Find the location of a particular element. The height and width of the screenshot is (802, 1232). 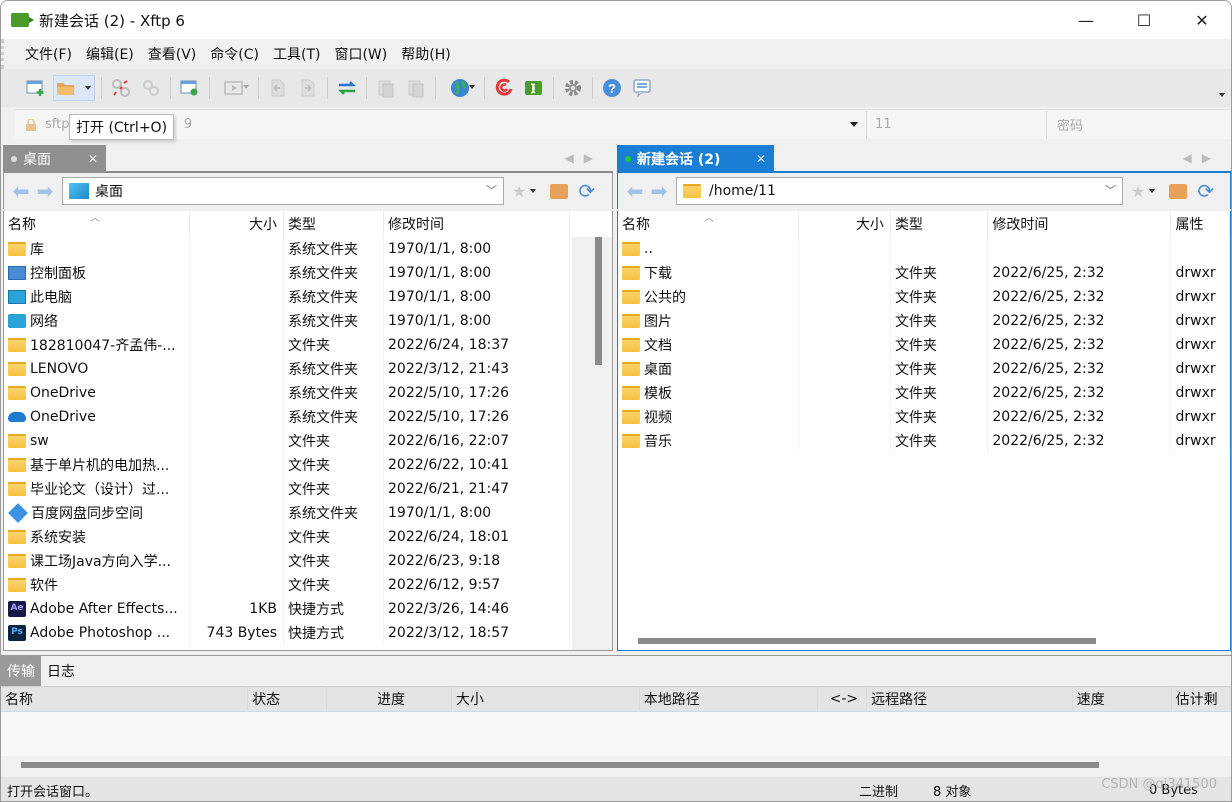

file-row: OneDrive 系统文件夹 2022/5/10, 17:26 is located at coordinates (308, 393).